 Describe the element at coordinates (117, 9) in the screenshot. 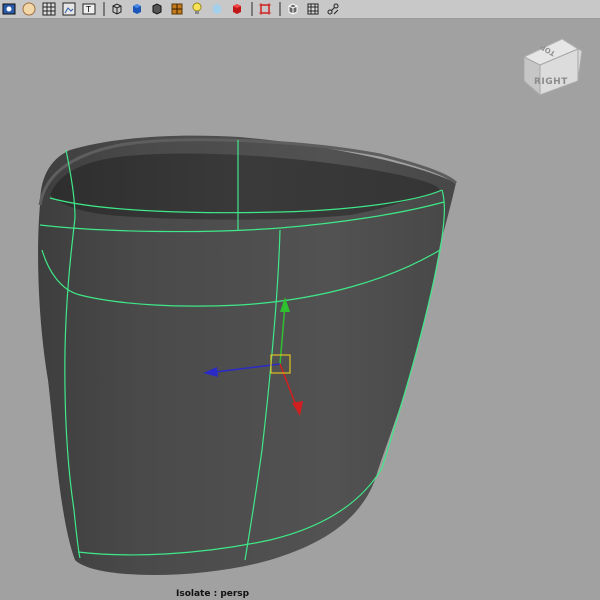

I see `wireframe-icon` at that location.